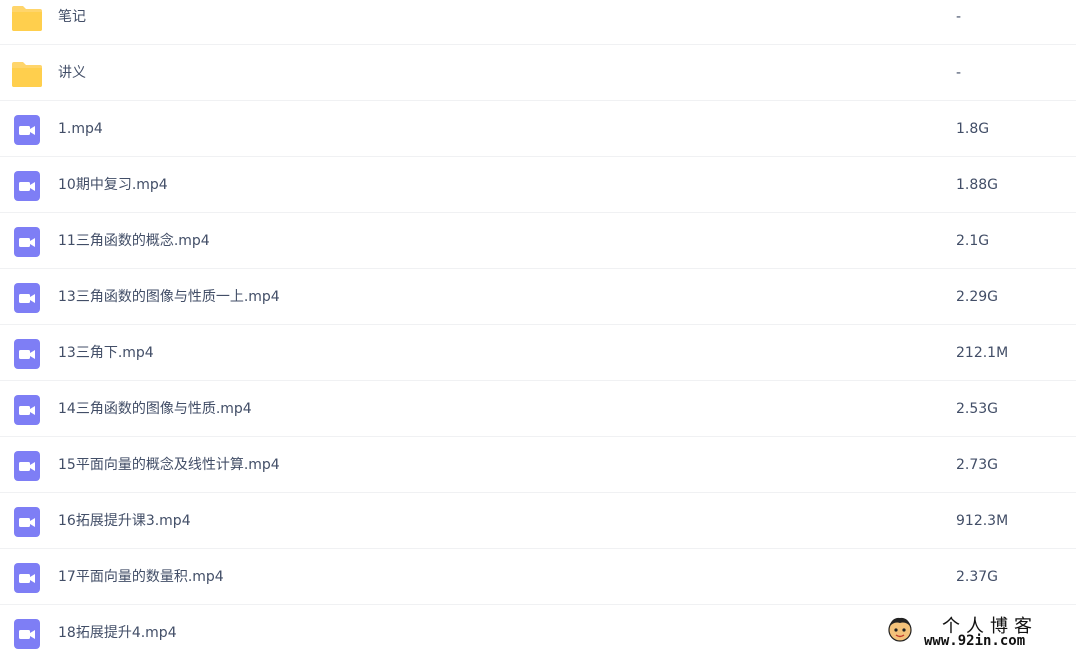 This screenshot has height=661, width=1076. I want to click on file-name: 10期中复习.mp4, so click(113, 185).